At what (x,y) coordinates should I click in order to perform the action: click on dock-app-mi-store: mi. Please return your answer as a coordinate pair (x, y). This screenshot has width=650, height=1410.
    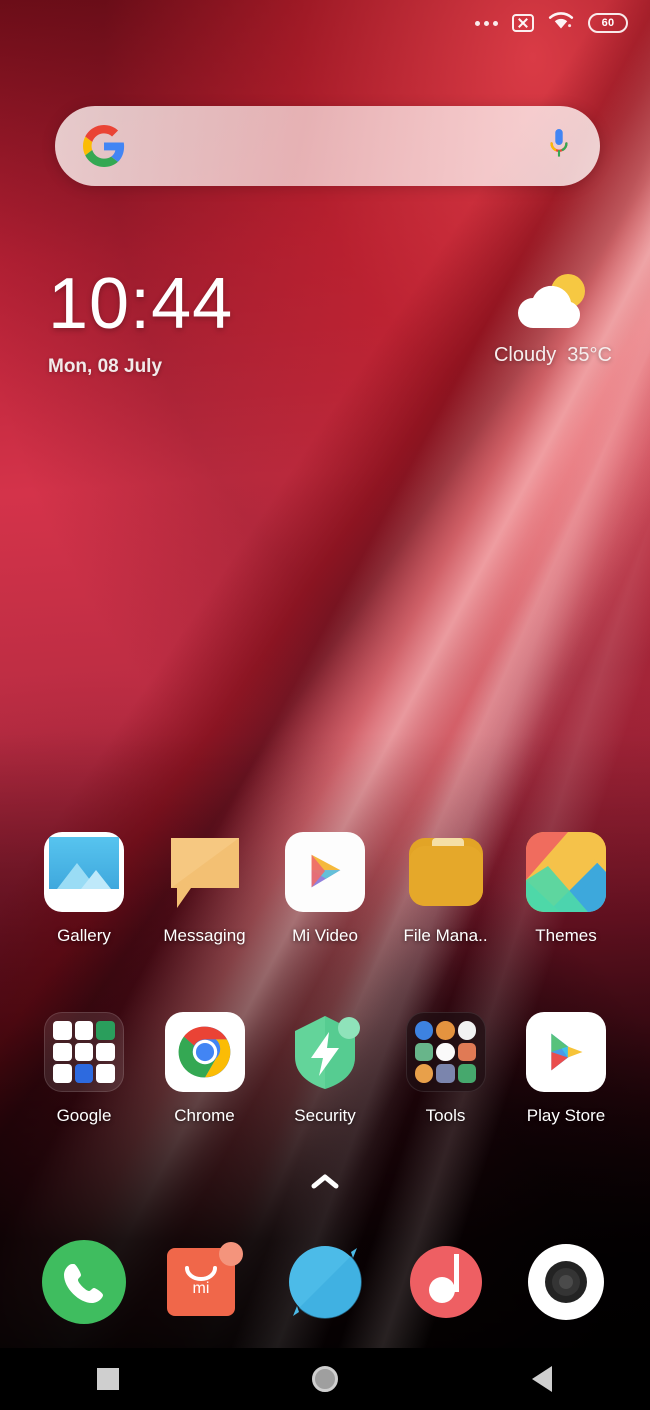
    Looking at the image, I should click on (205, 1282).